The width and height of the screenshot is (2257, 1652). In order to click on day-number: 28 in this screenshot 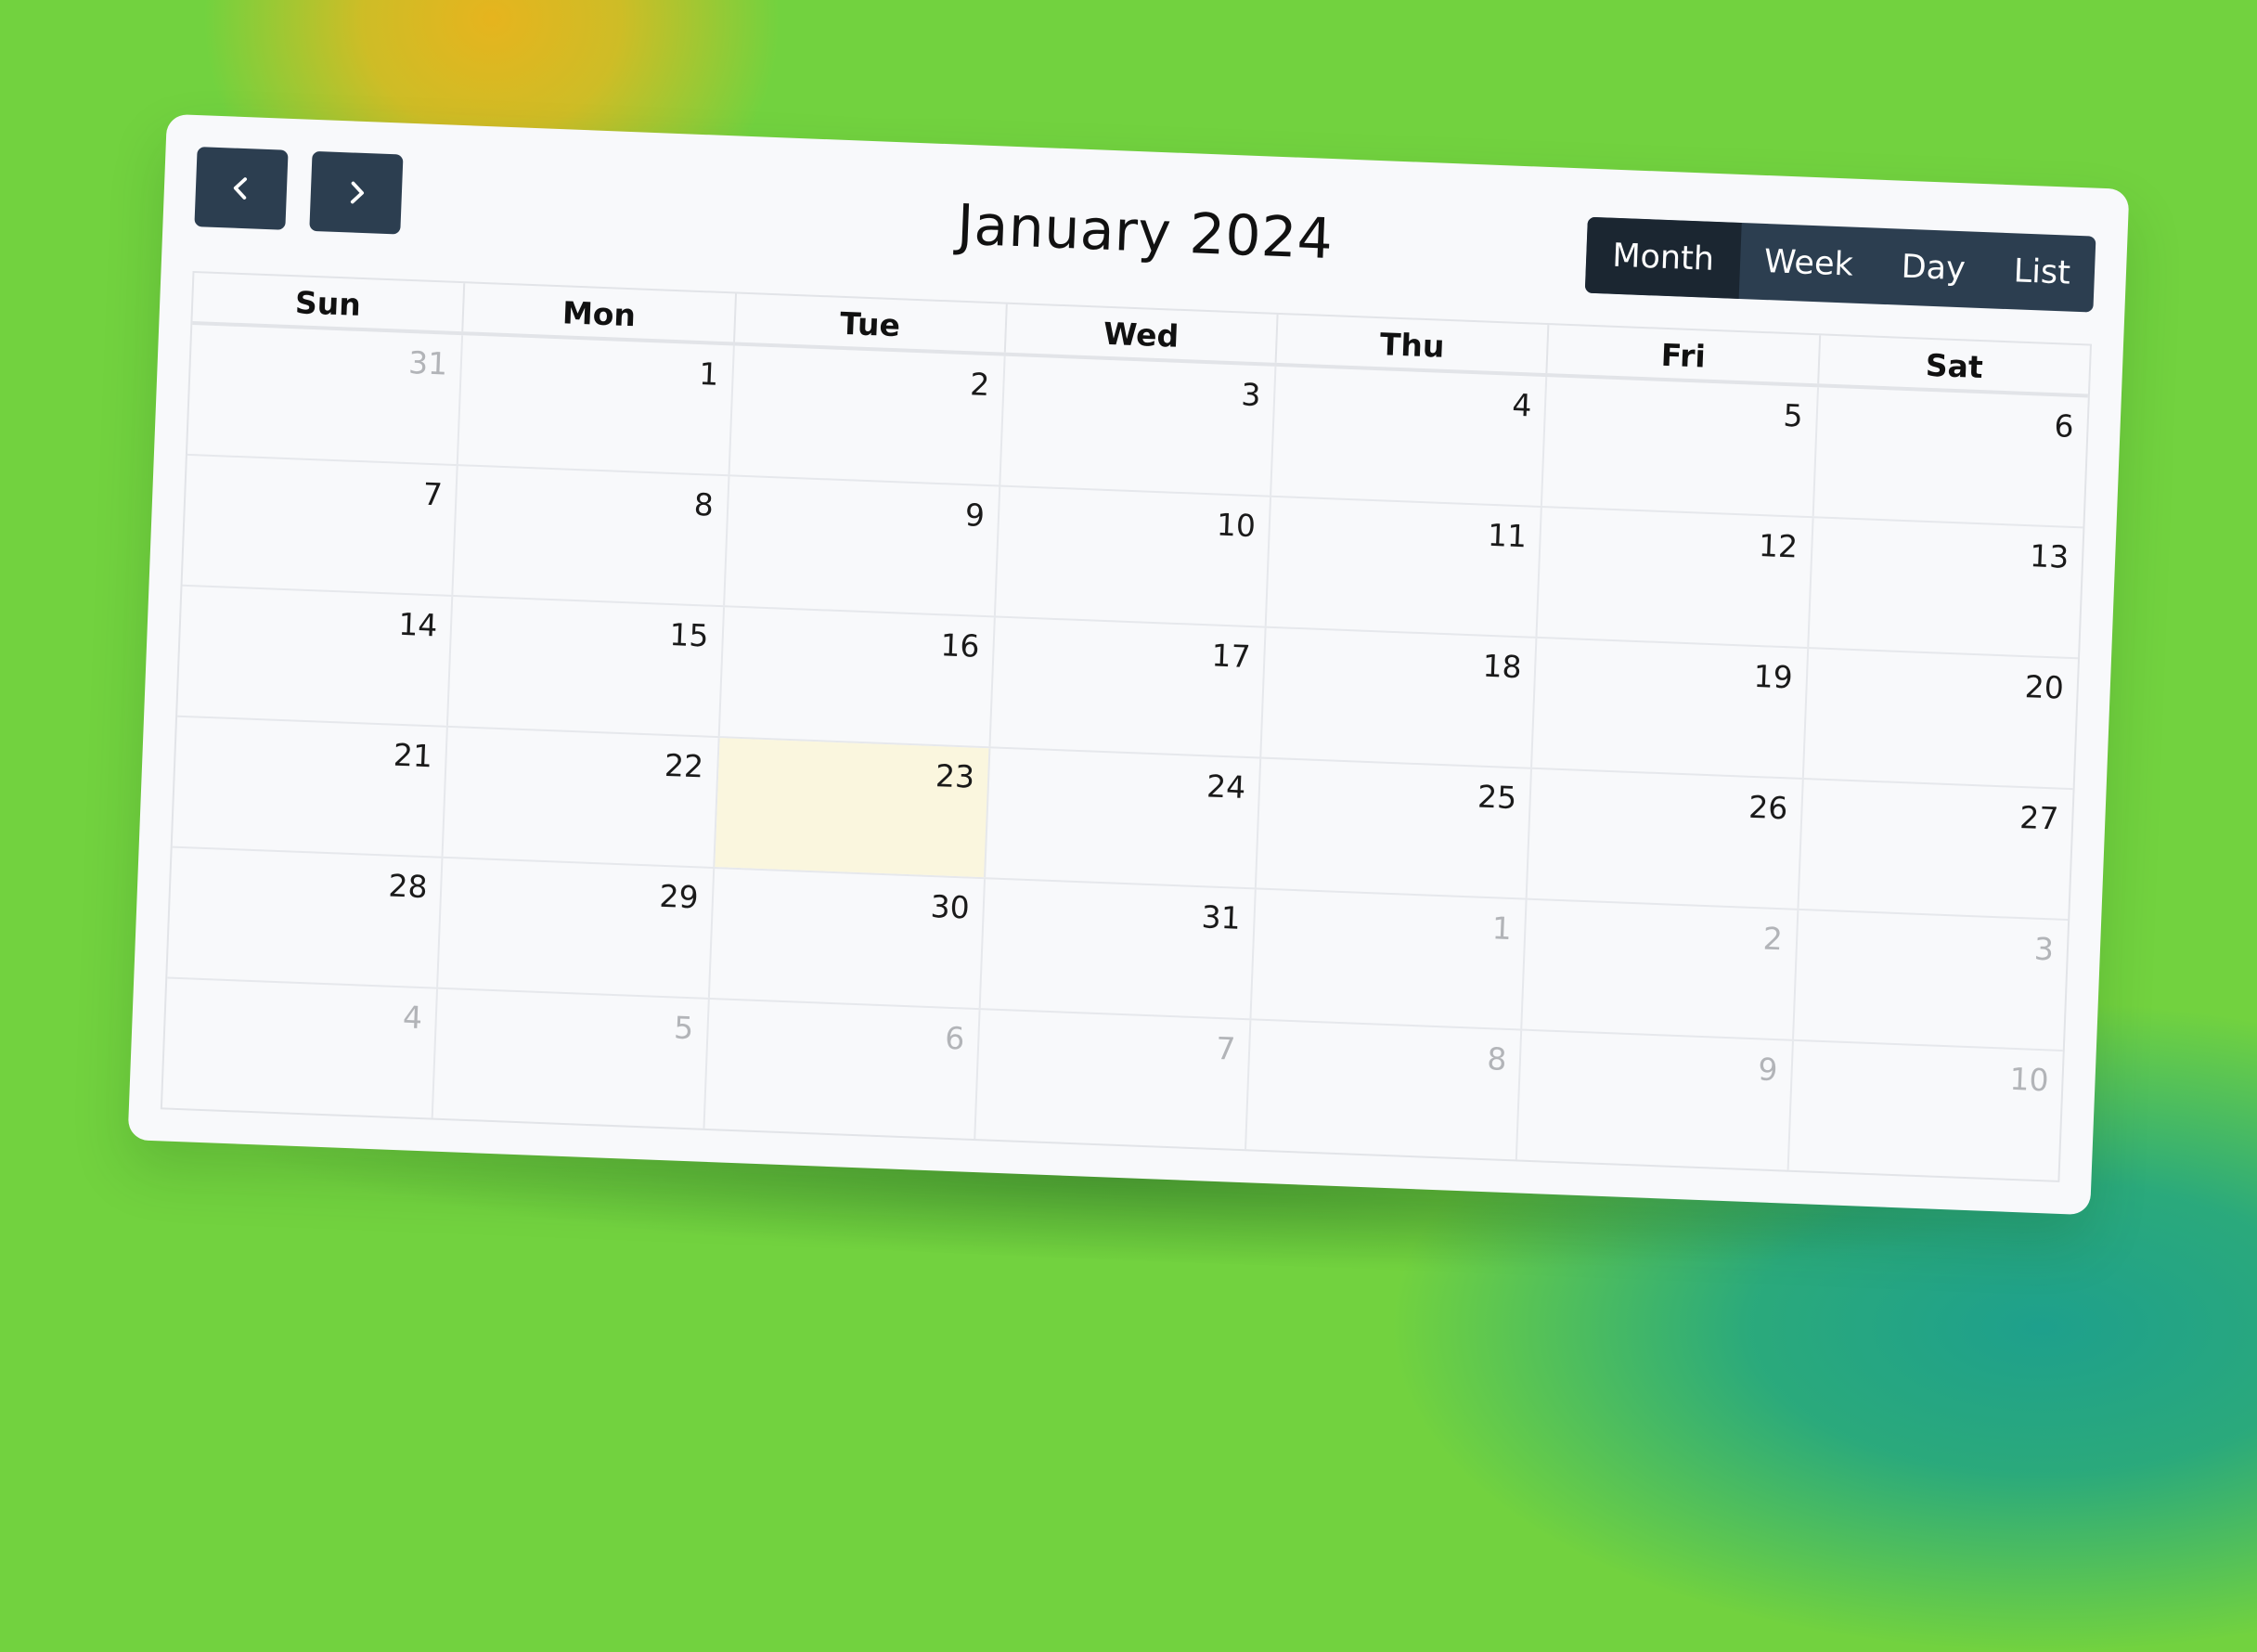, I will do `click(408, 886)`.